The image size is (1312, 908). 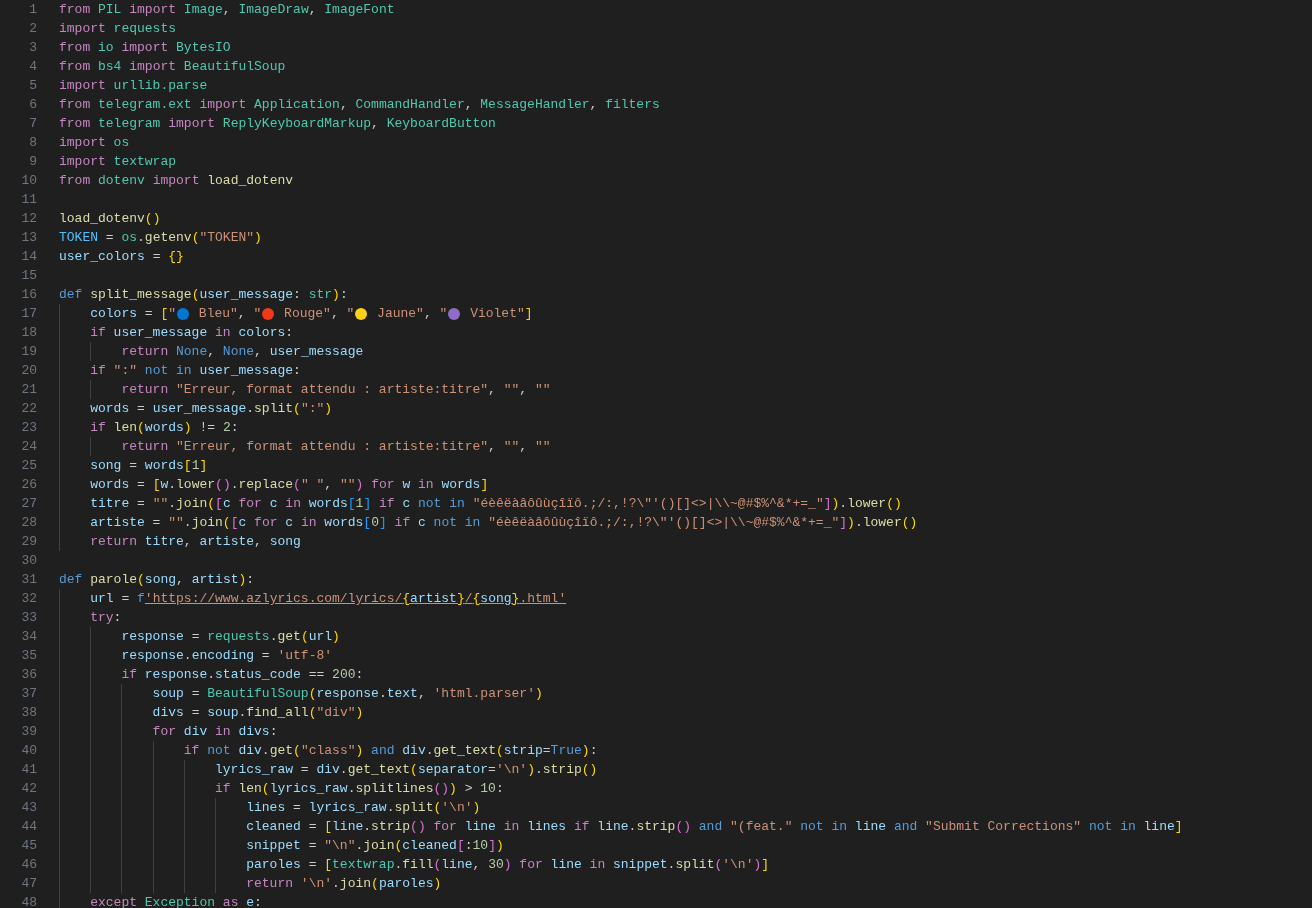 I want to click on code-identifier: c, so click(x=227, y=504).